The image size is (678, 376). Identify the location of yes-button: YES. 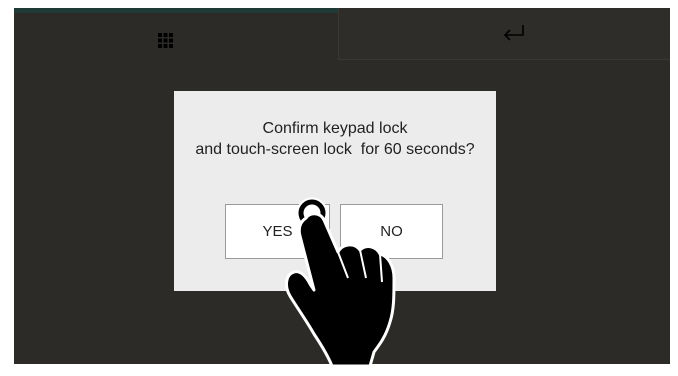
(277, 231).